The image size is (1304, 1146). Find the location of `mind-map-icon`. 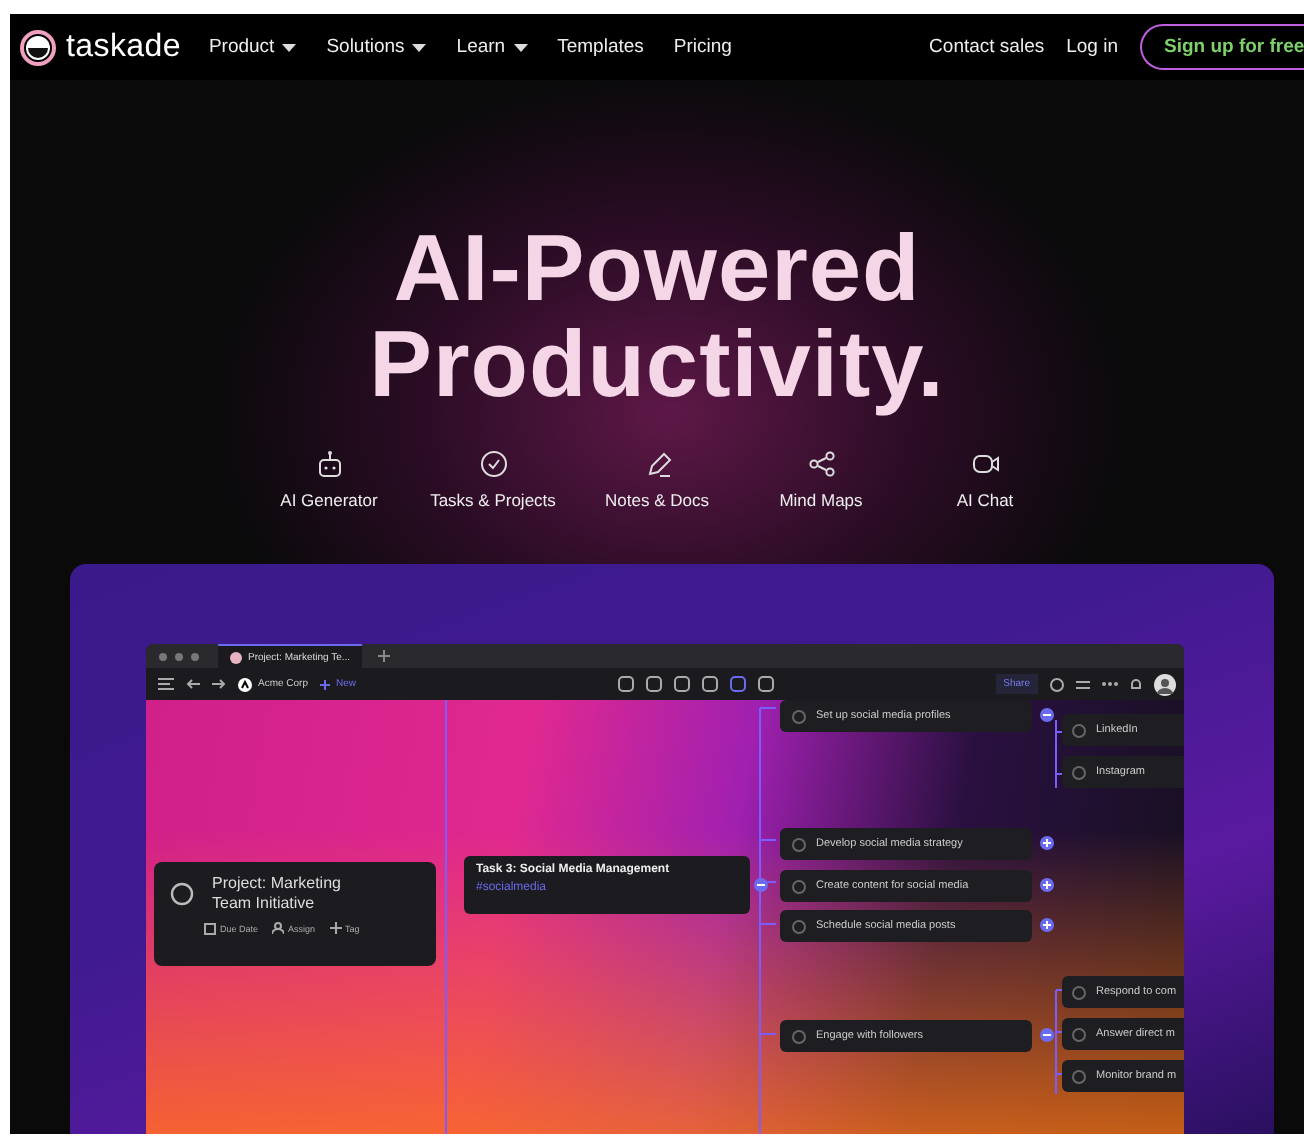

mind-map-icon is located at coordinates (821, 464).